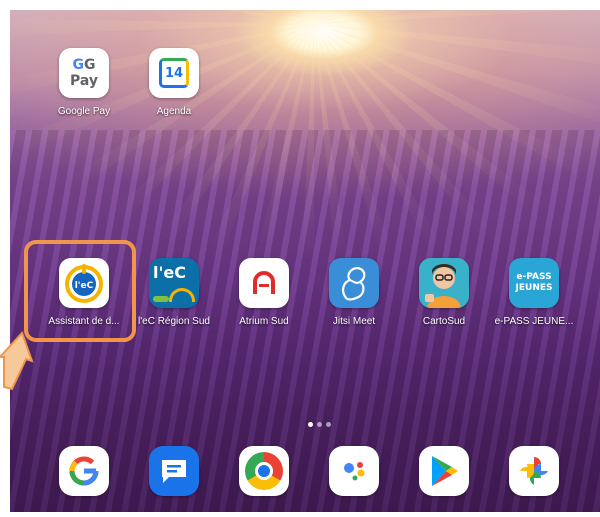 The height and width of the screenshot is (517, 600). I want to click on chrome-icon, so click(264, 471).